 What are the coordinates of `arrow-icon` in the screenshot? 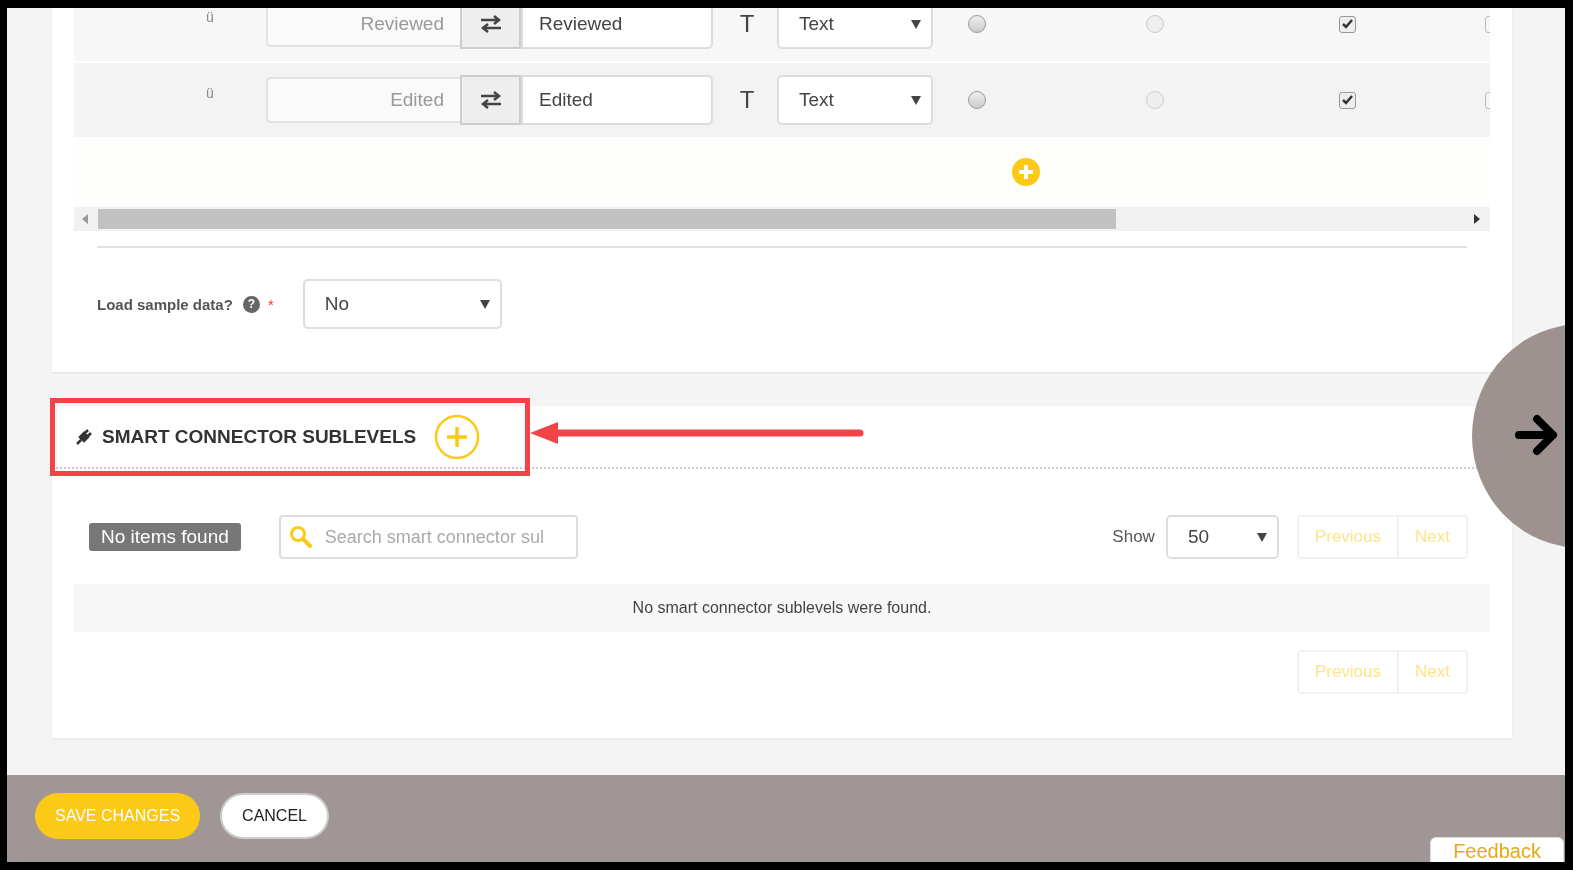 It's located at (1537, 435).